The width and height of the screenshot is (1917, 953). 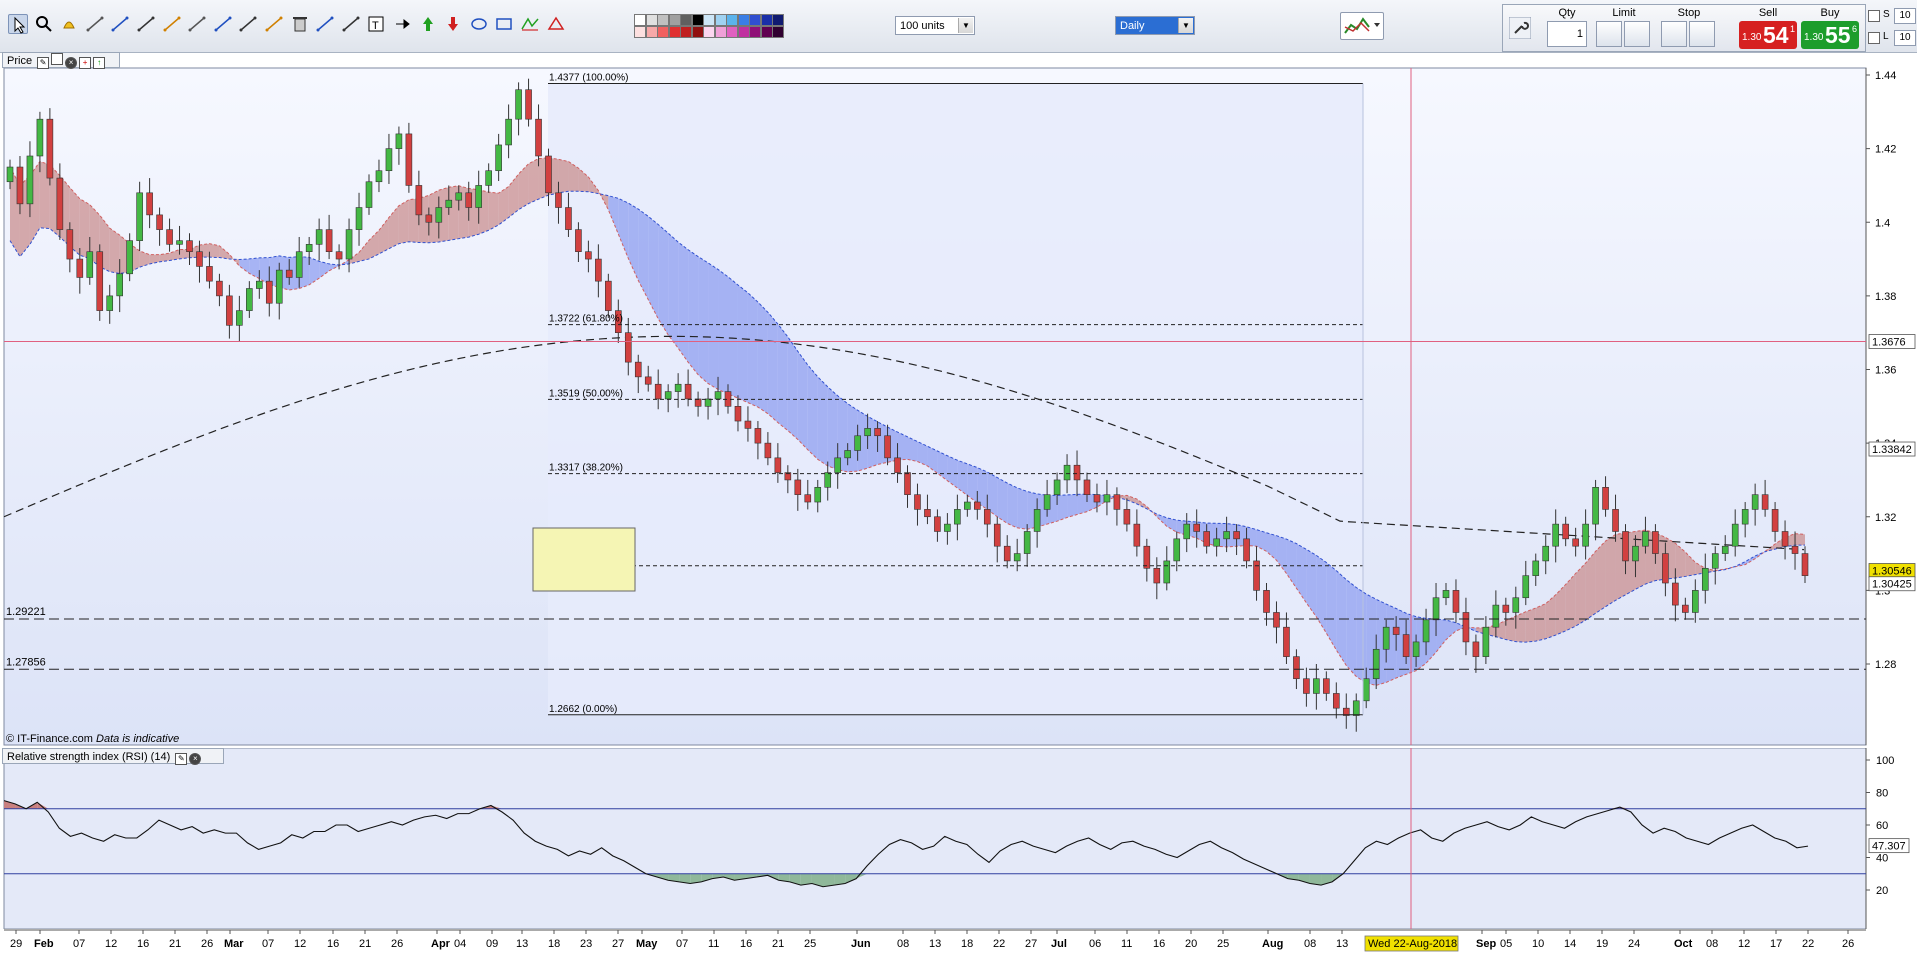 What do you see at coordinates (1885, 761) in the screenshot?
I see `rsi-tick-label: 100` at bounding box center [1885, 761].